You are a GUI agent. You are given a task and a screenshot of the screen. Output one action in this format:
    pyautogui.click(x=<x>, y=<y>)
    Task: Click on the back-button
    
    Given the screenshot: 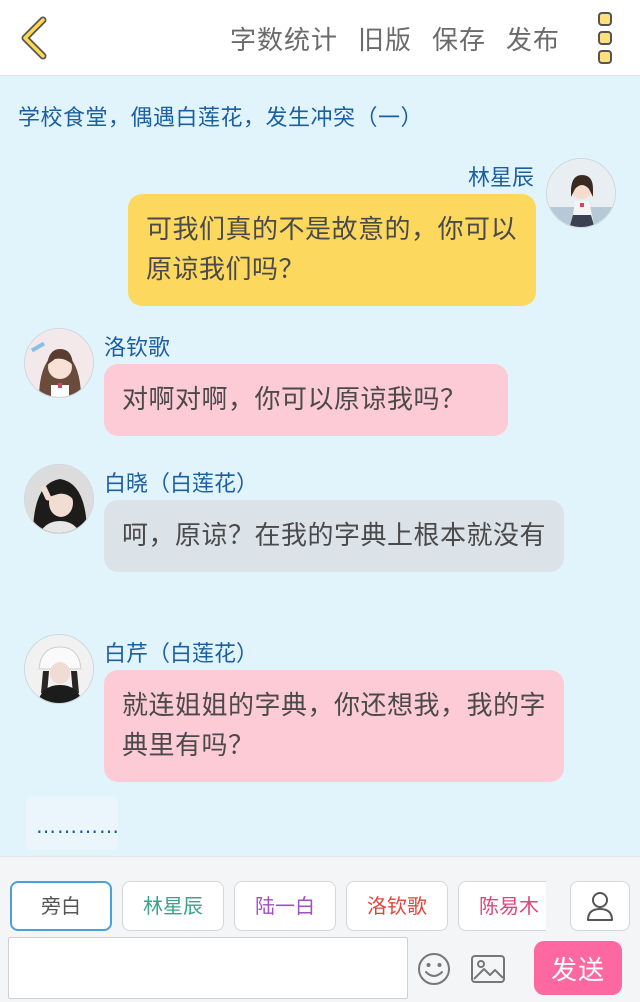 What is the action you would take?
    pyautogui.click(x=34, y=38)
    